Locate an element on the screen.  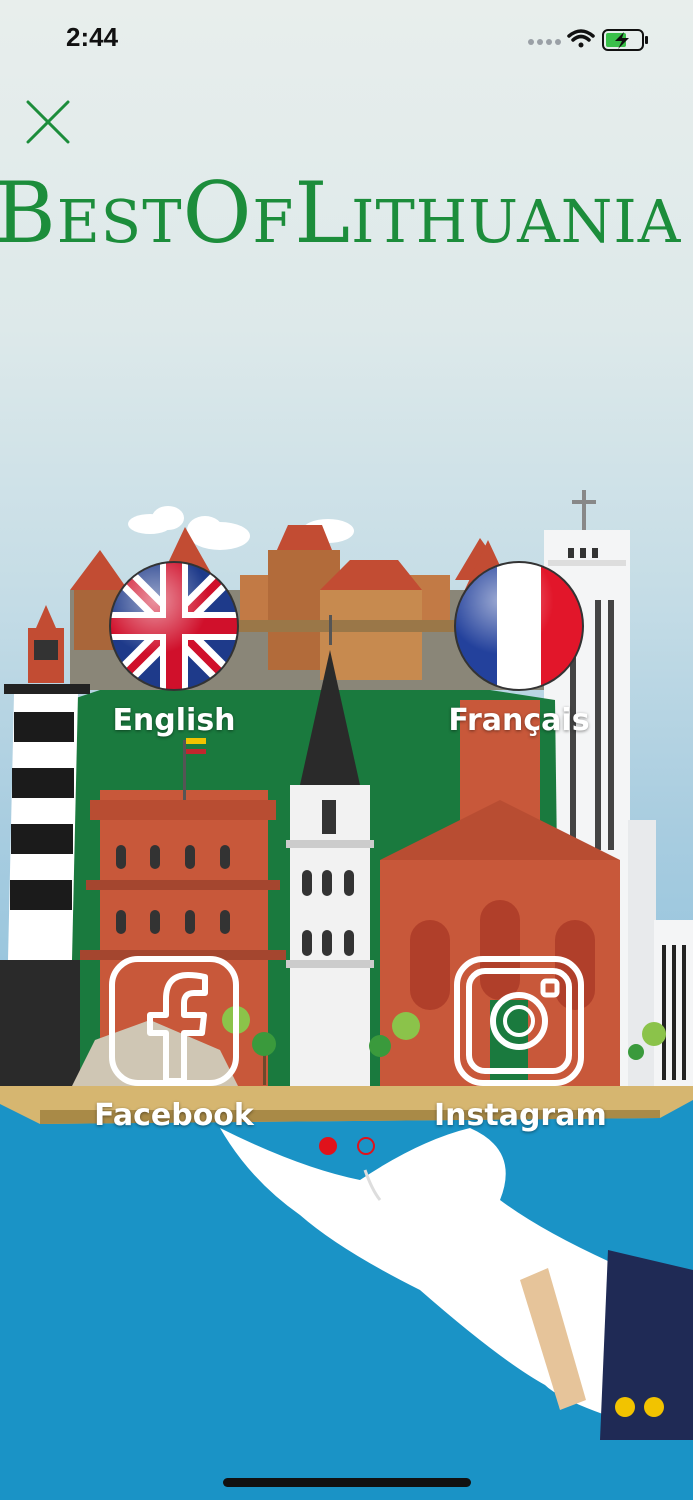
close-icon is located at coordinates (48, 122).